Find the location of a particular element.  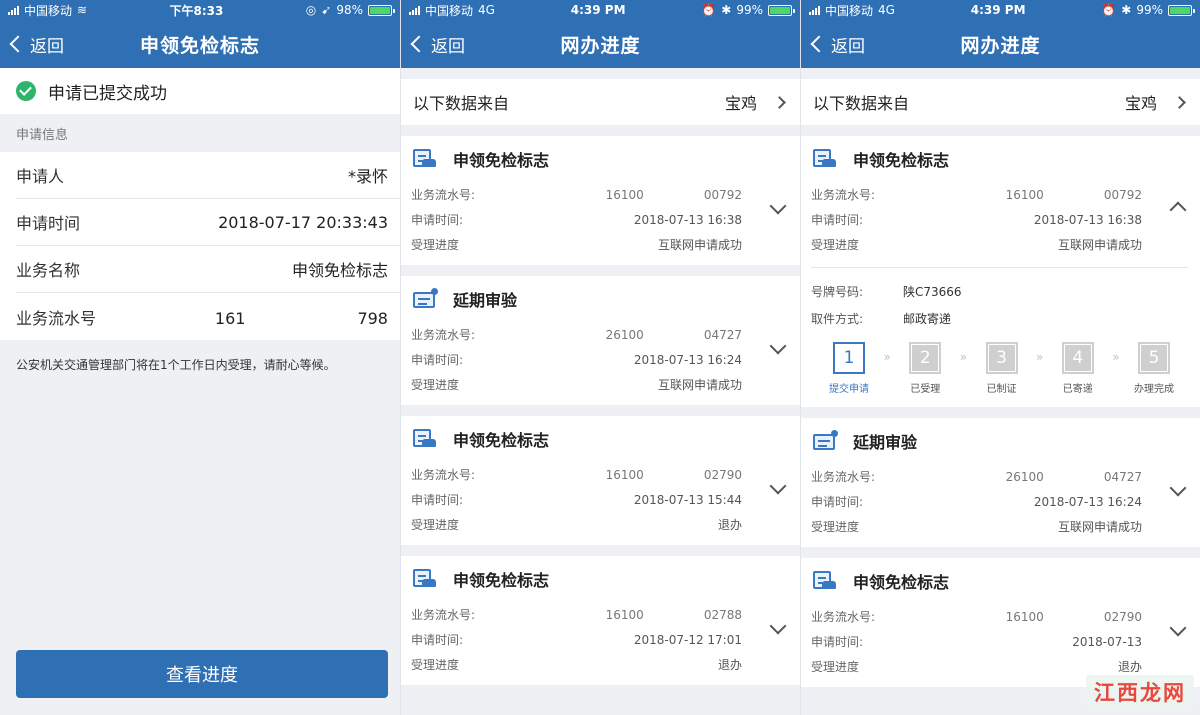

location-icon: ➹ is located at coordinates (326, 10).